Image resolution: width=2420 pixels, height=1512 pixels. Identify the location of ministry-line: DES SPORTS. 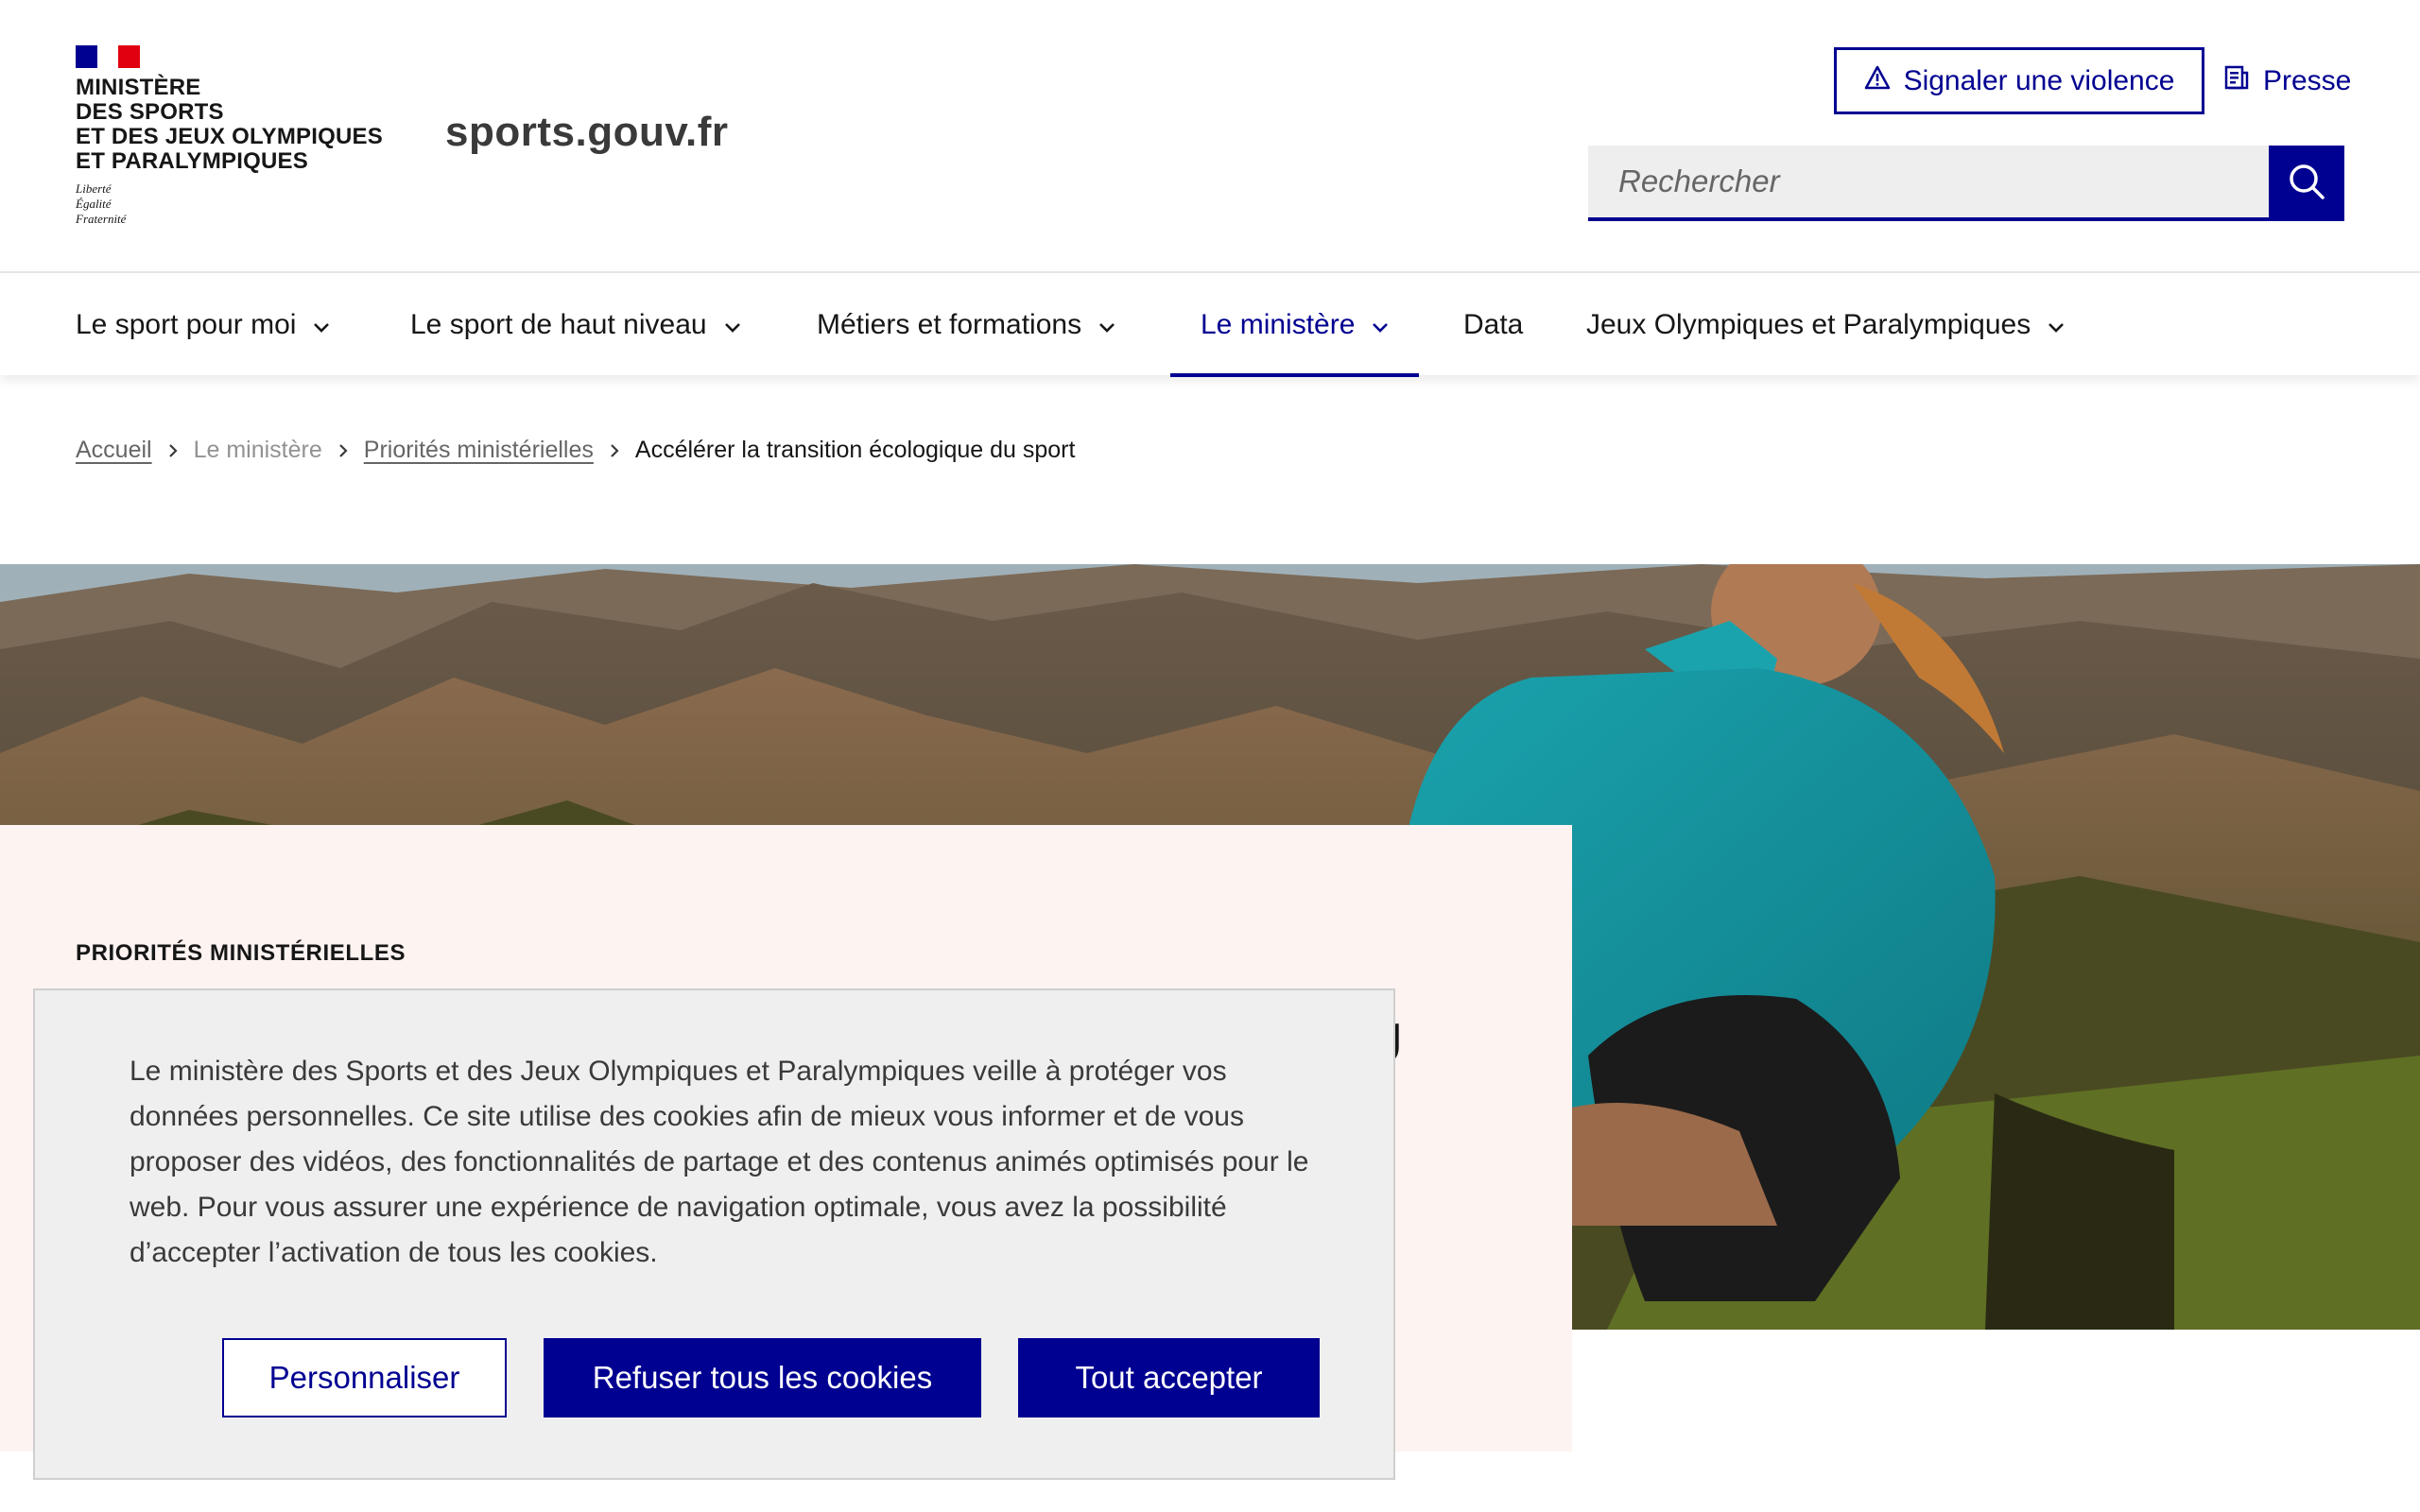
(150, 112).